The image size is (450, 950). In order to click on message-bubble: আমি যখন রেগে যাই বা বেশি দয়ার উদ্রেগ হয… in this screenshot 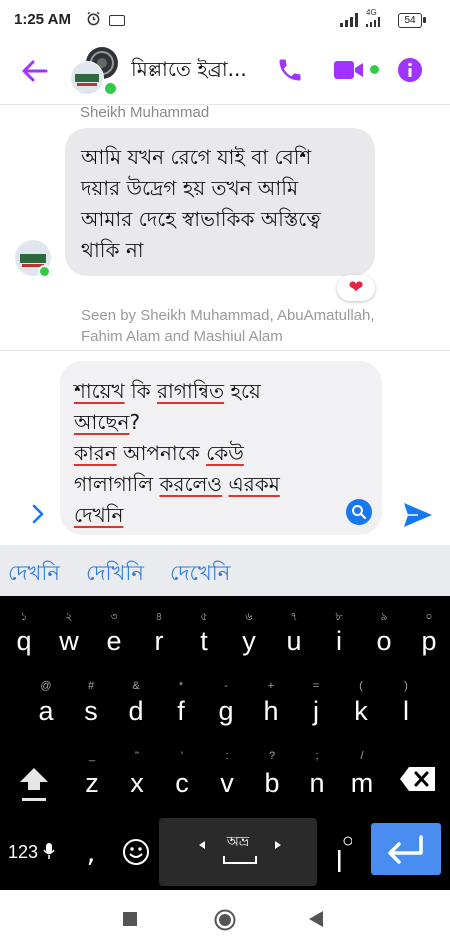, I will do `click(220, 202)`.